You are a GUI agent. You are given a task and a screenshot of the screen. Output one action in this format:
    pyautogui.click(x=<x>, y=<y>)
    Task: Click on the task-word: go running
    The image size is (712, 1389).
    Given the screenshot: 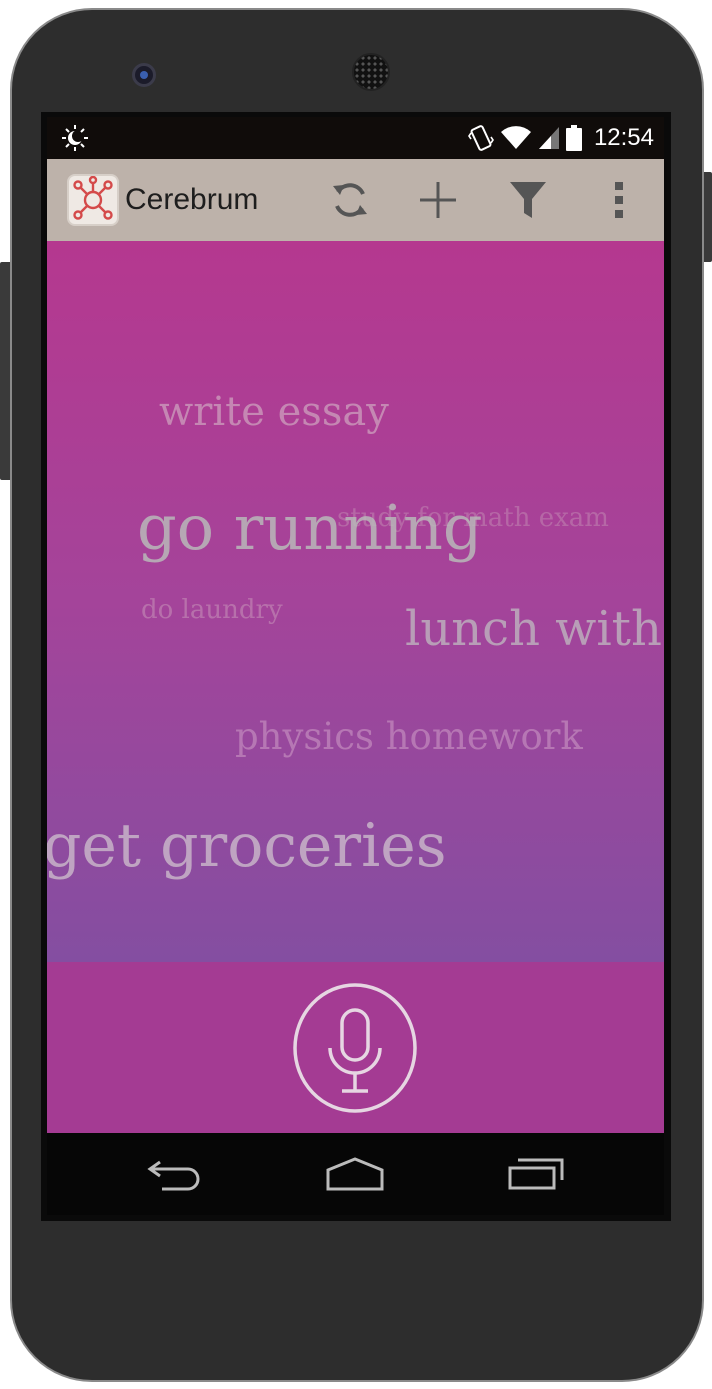 What is the action you would take?
    pyautogui.click(x=310, y=527)
    